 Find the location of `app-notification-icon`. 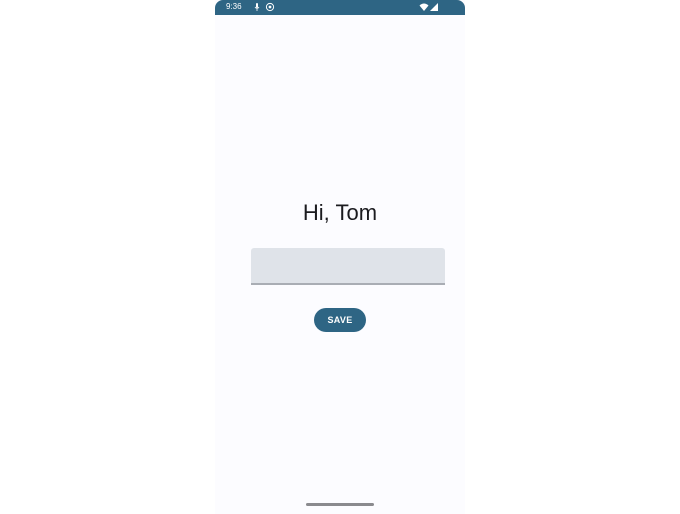

app-notification-icon is located at coordinates (270, 7).